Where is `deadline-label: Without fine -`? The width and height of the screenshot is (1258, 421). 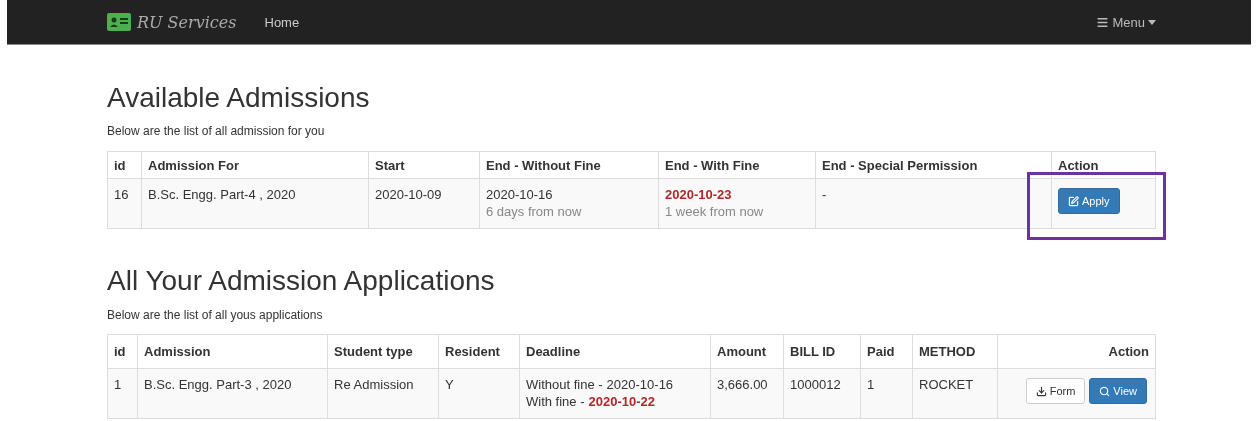
deadline-label: Without fine - is located at coordinates (564, 384).